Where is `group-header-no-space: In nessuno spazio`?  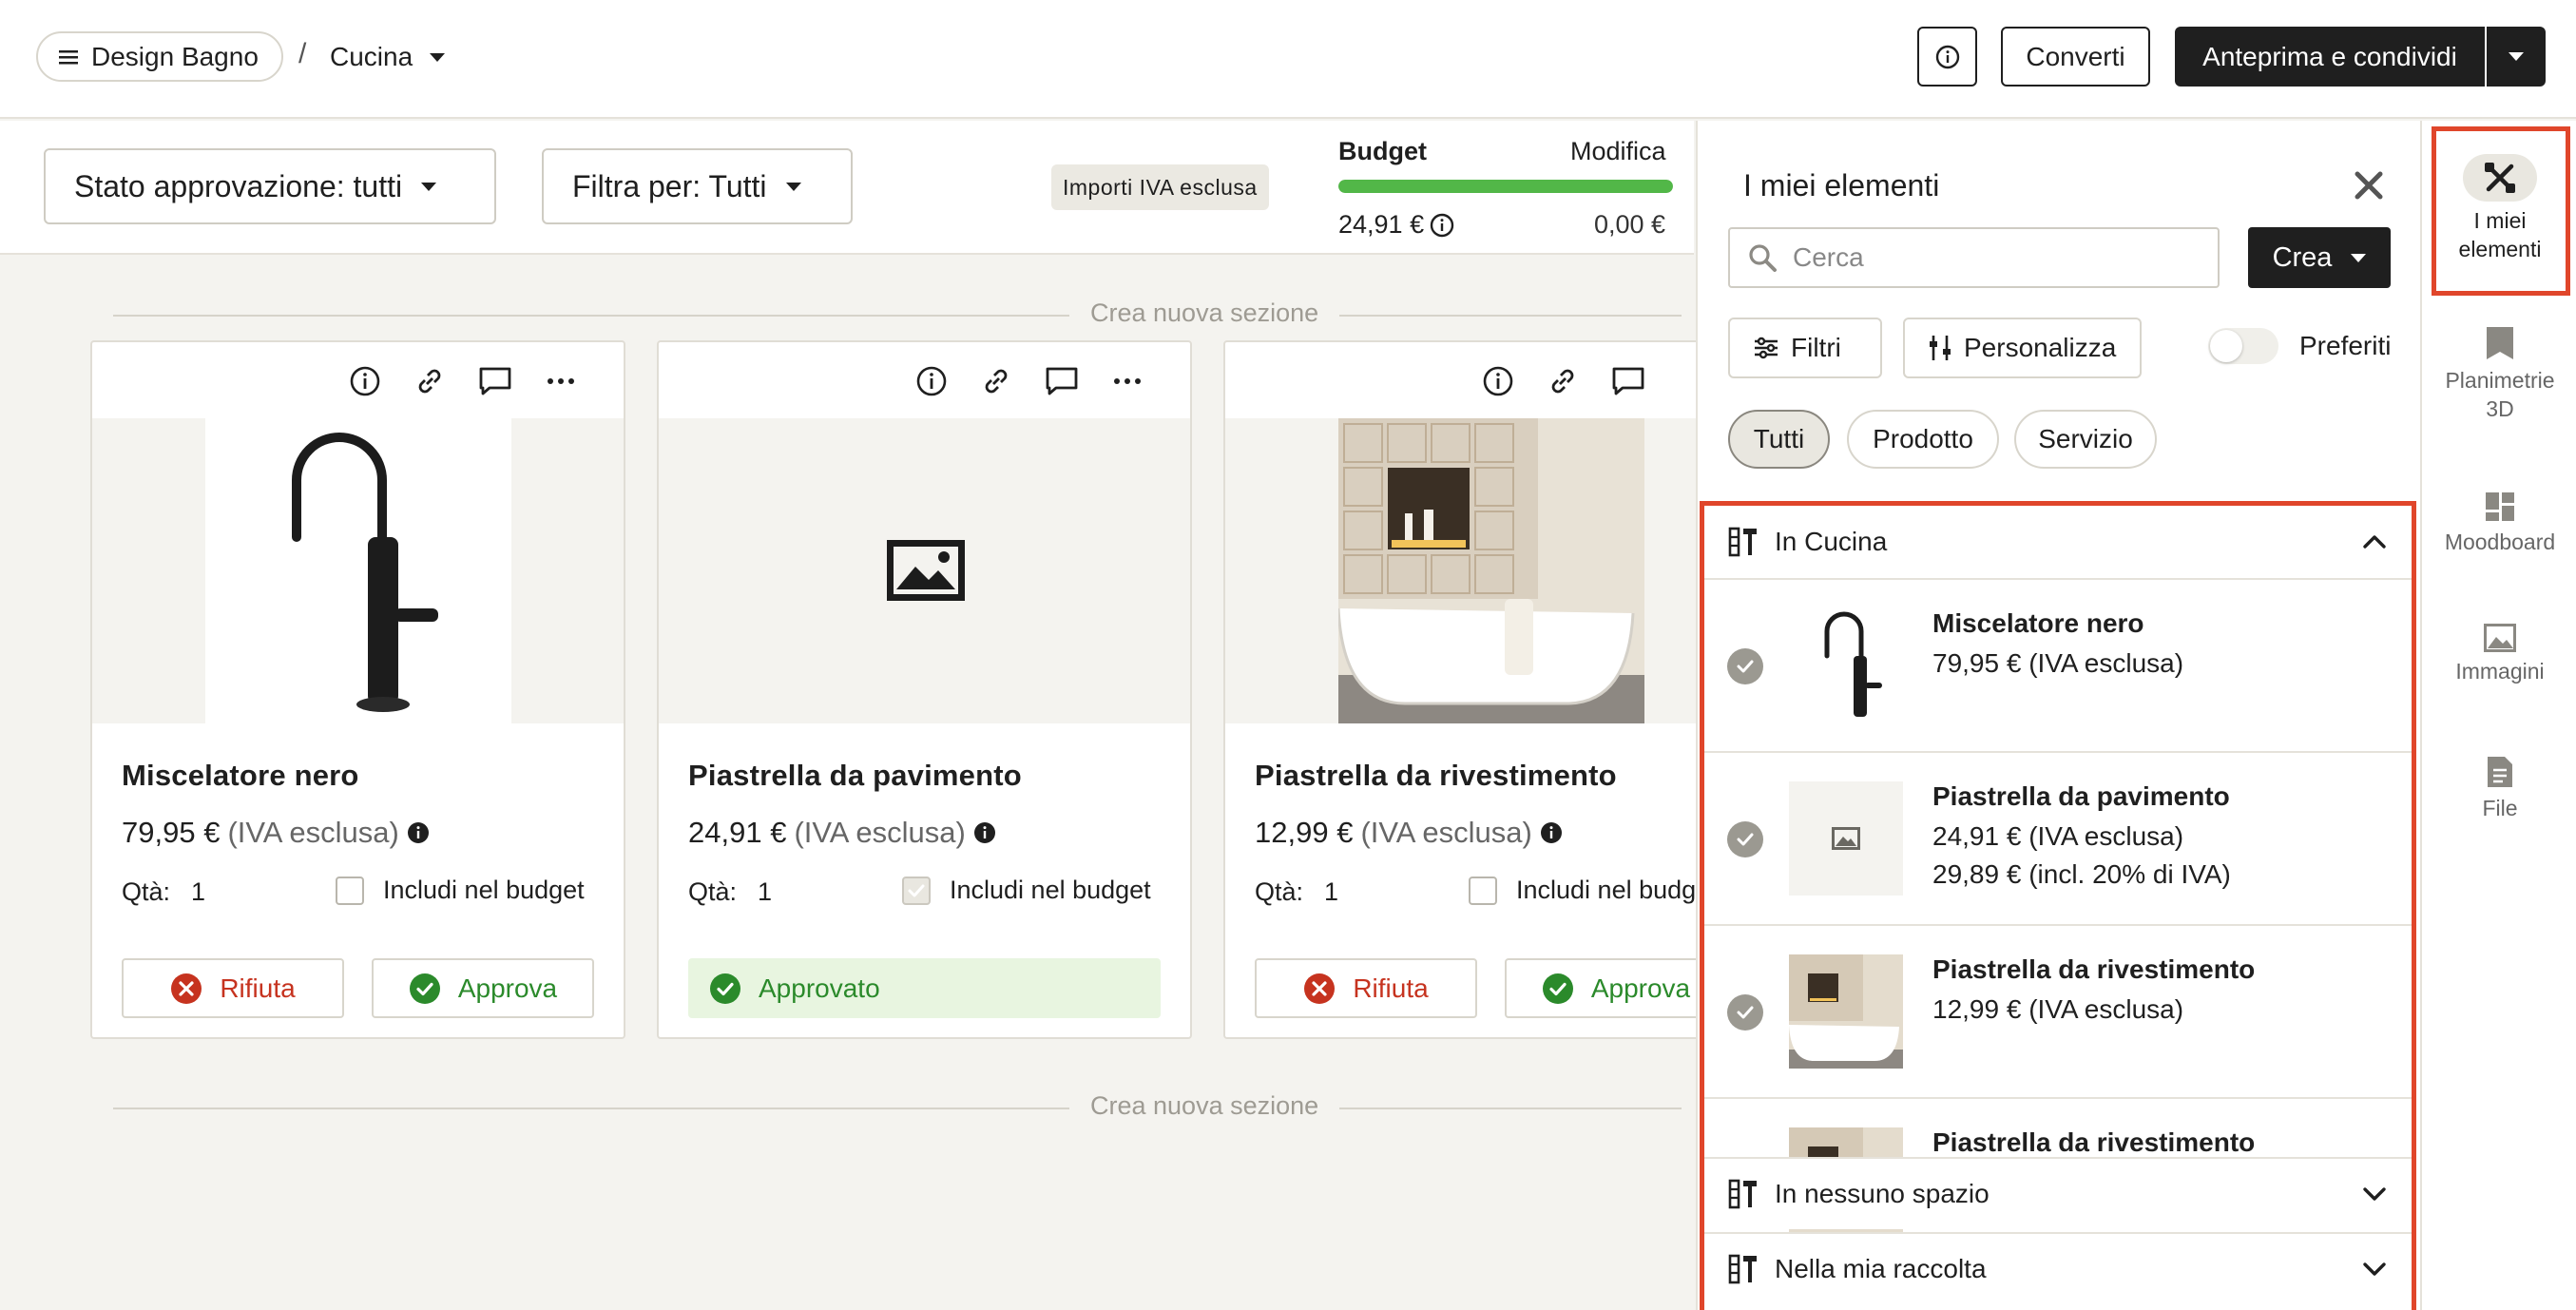 group-header-no-space: In nessuno spazio is located at coordinates (2058, 1193).